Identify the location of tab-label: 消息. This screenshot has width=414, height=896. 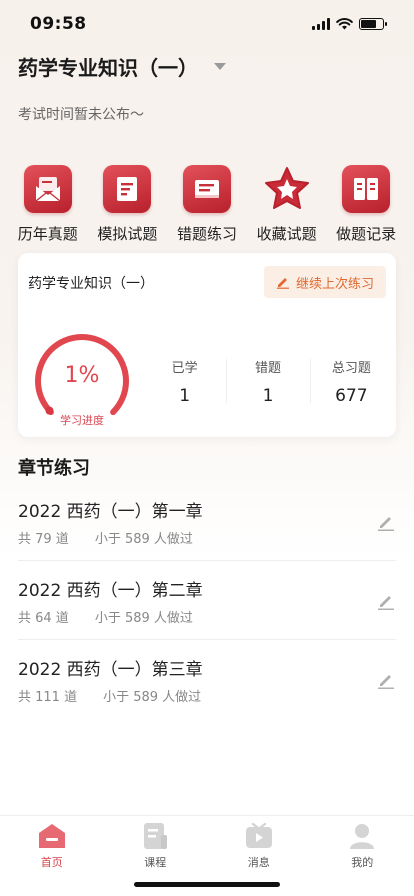
(258, 862).